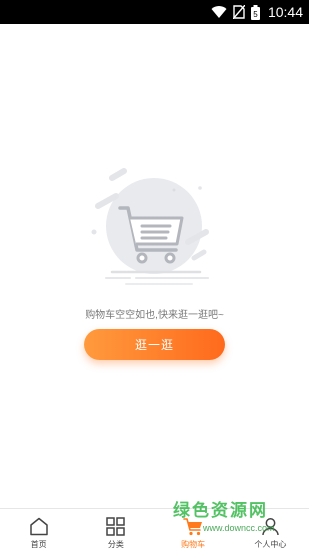  I want to click on nav-label-cart: 购物车, so click(193, 544).